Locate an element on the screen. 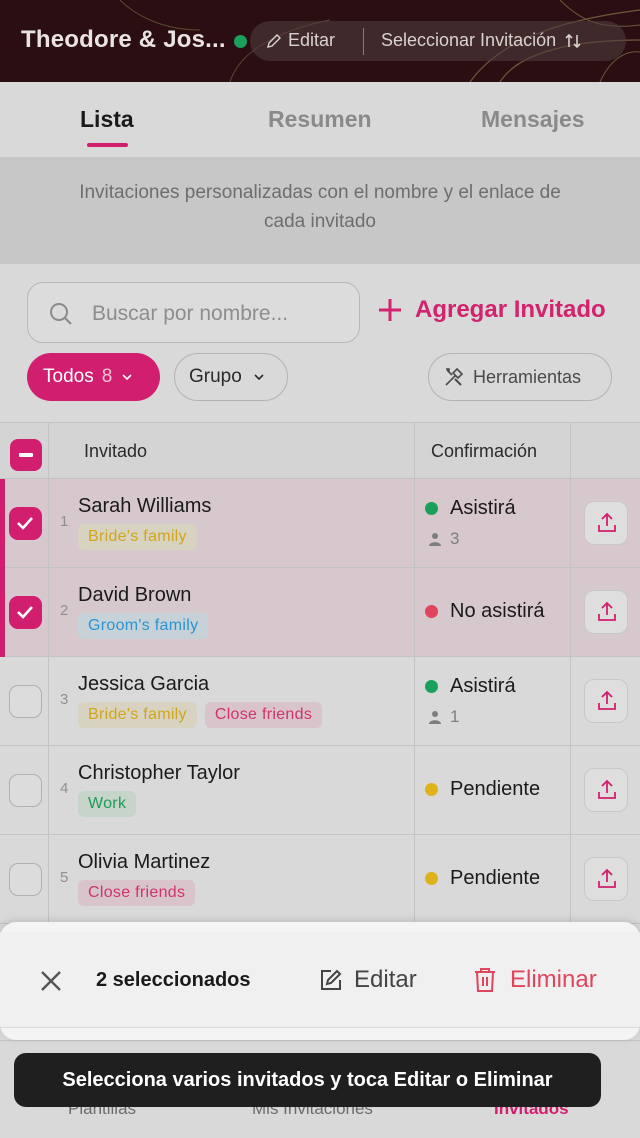 Image resolution: width=640 pixels, height=1138 pixels. tools-button: Herramientas is located at coordinates (520, 377).